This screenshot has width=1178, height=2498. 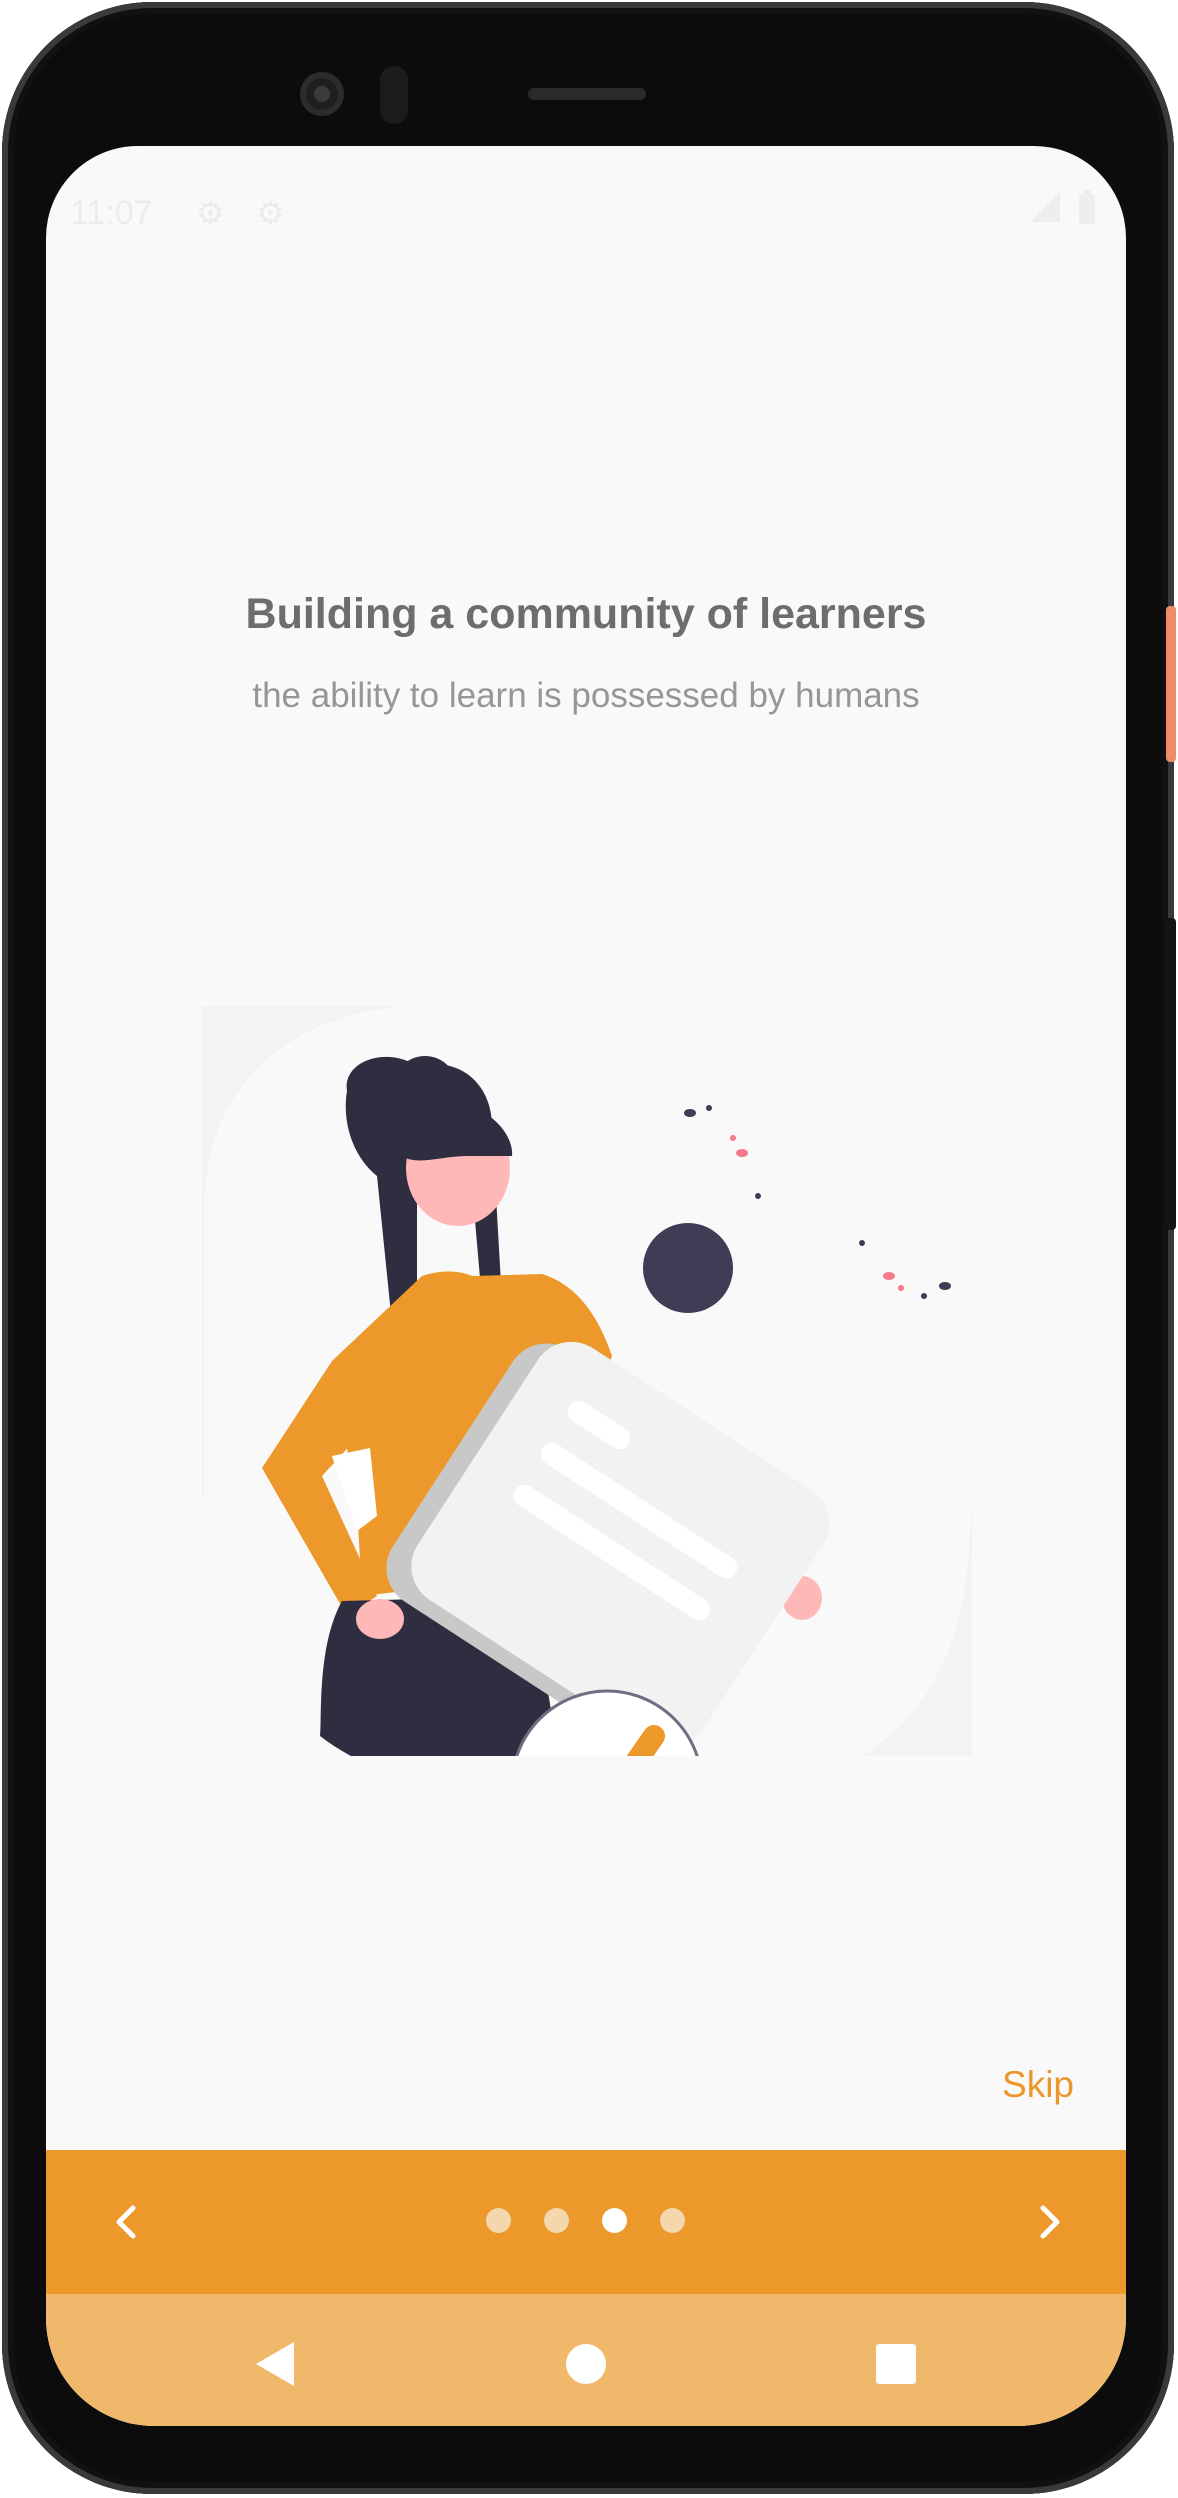 I want to click on system-navigation-bar, so click(x=586, y=2360).